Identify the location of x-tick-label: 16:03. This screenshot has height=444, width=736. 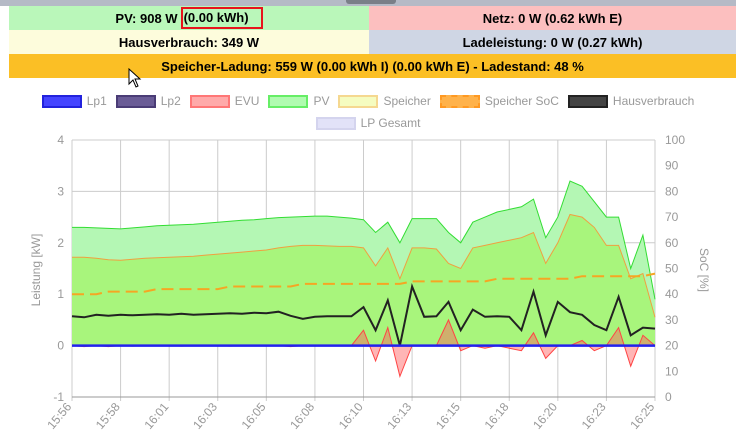
(205, 416).